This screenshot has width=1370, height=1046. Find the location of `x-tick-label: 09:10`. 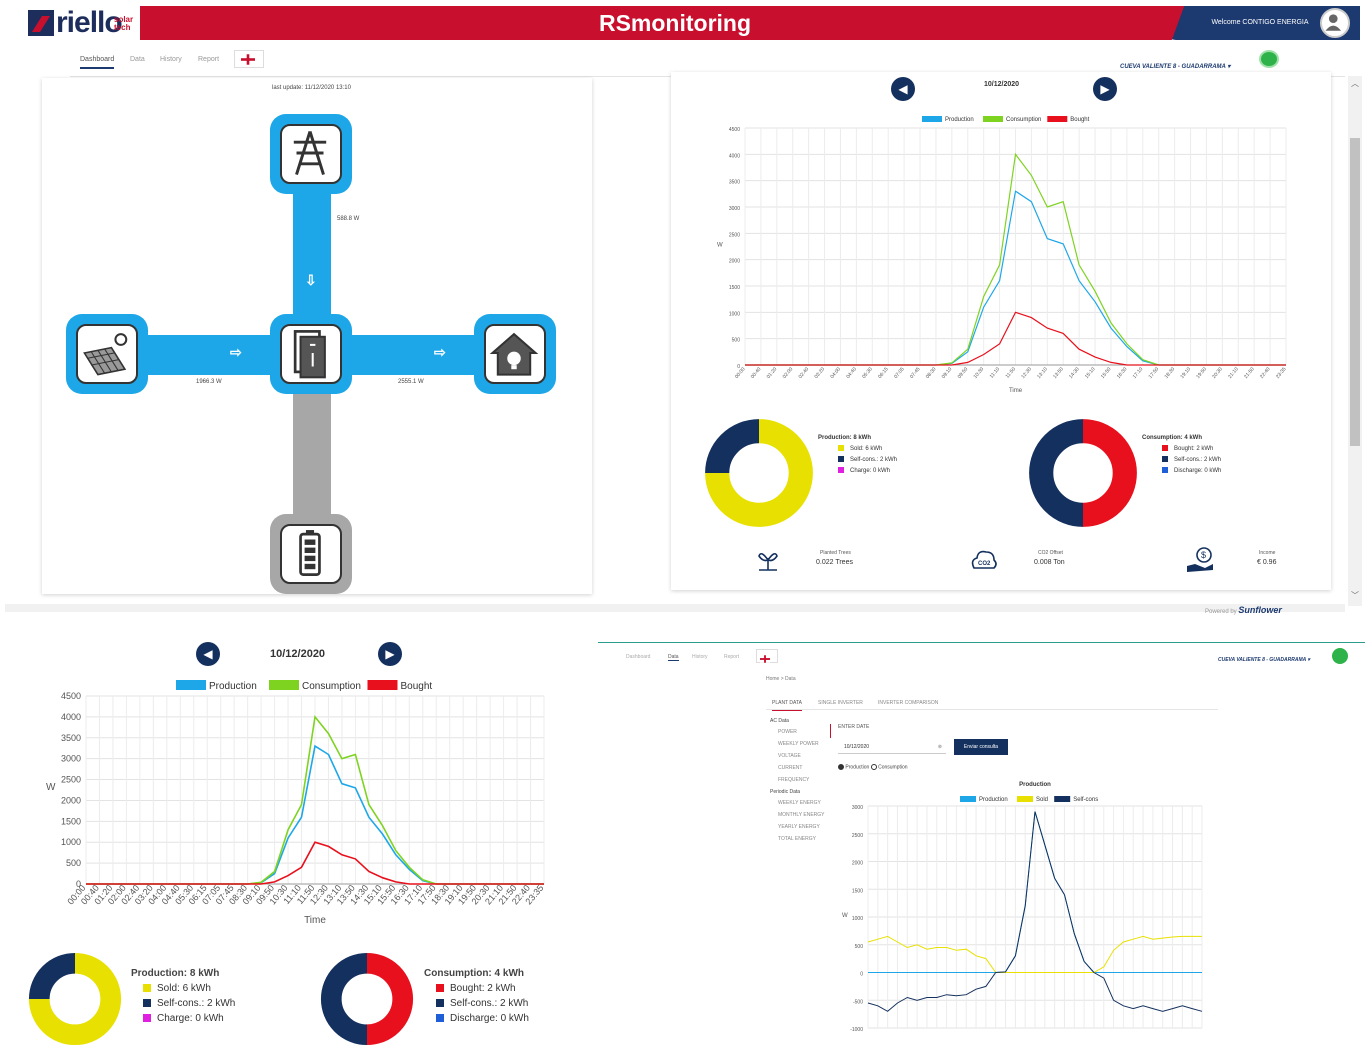

x-tick-label: 09:10 is located at coordinates (947, 373).